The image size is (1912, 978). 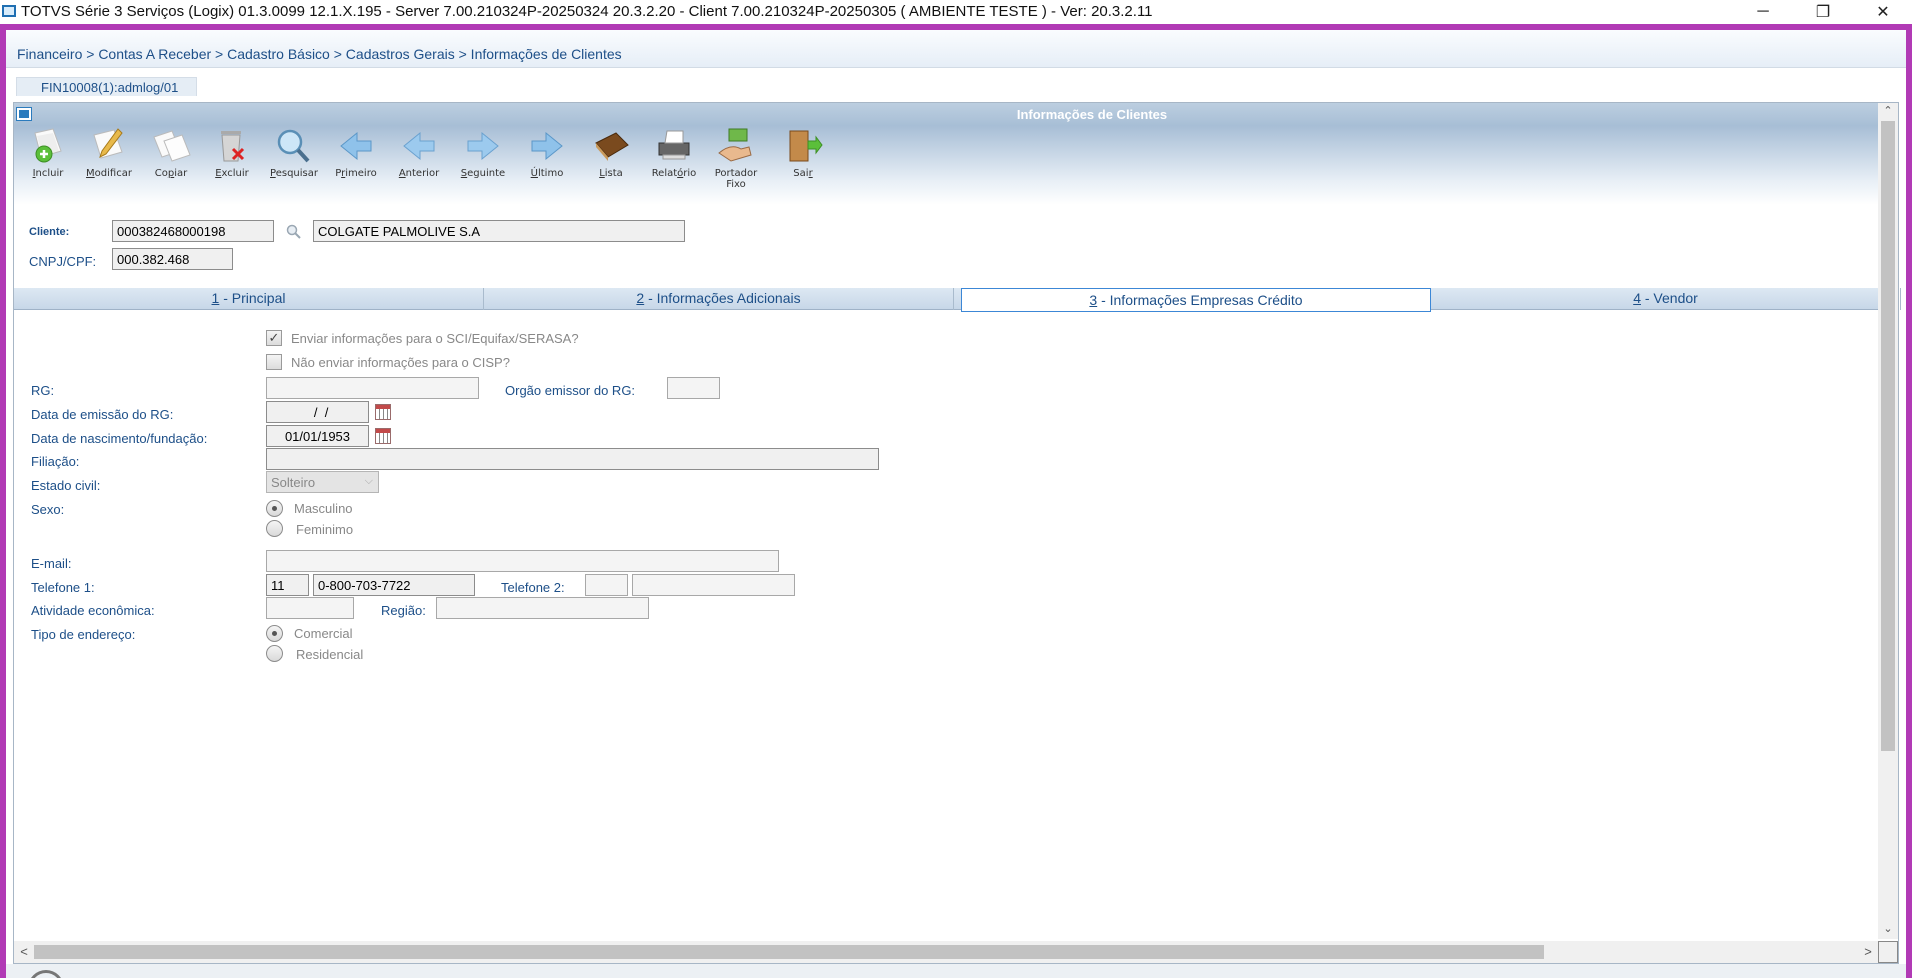 What do you see at coordinates (1883, 12) in the screenshot?
I see `close-button: ✕` at bounding box center [1883, 12].